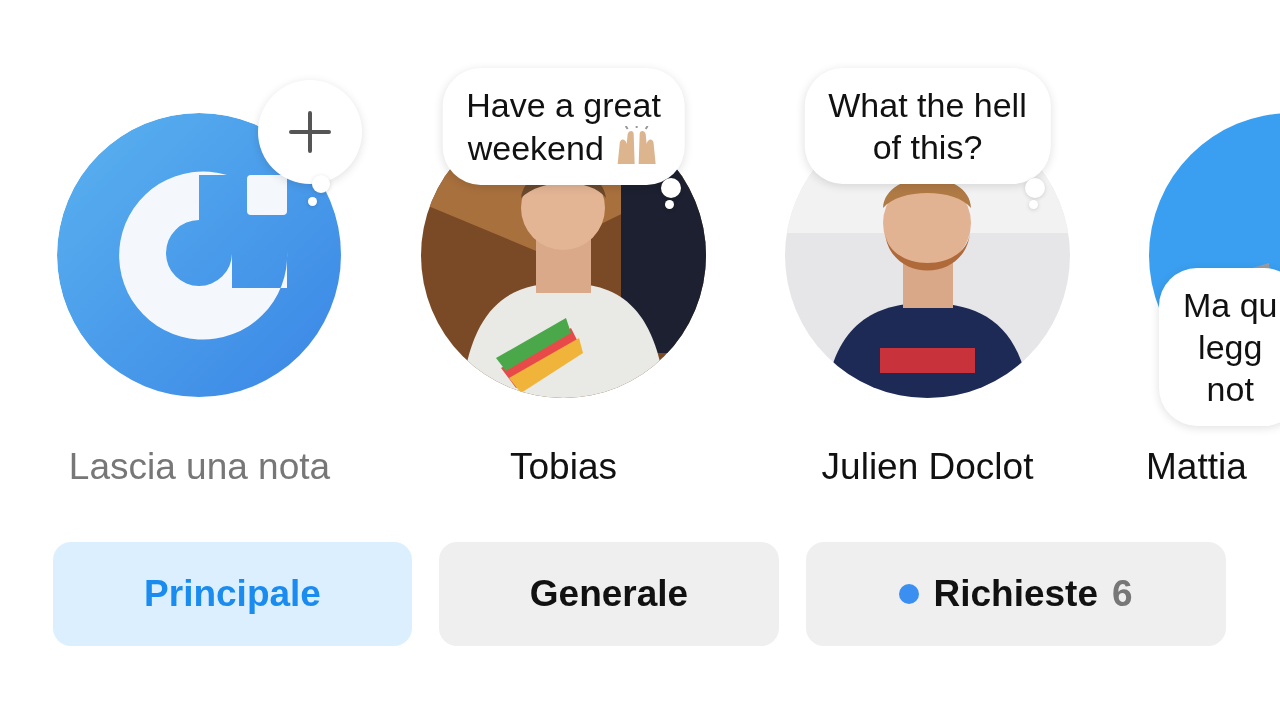 The width and height of the screenshot is (1280, 720). Describe the element at coordinates (310, 132) in the screenshot. I see `plus-icon` at that location.